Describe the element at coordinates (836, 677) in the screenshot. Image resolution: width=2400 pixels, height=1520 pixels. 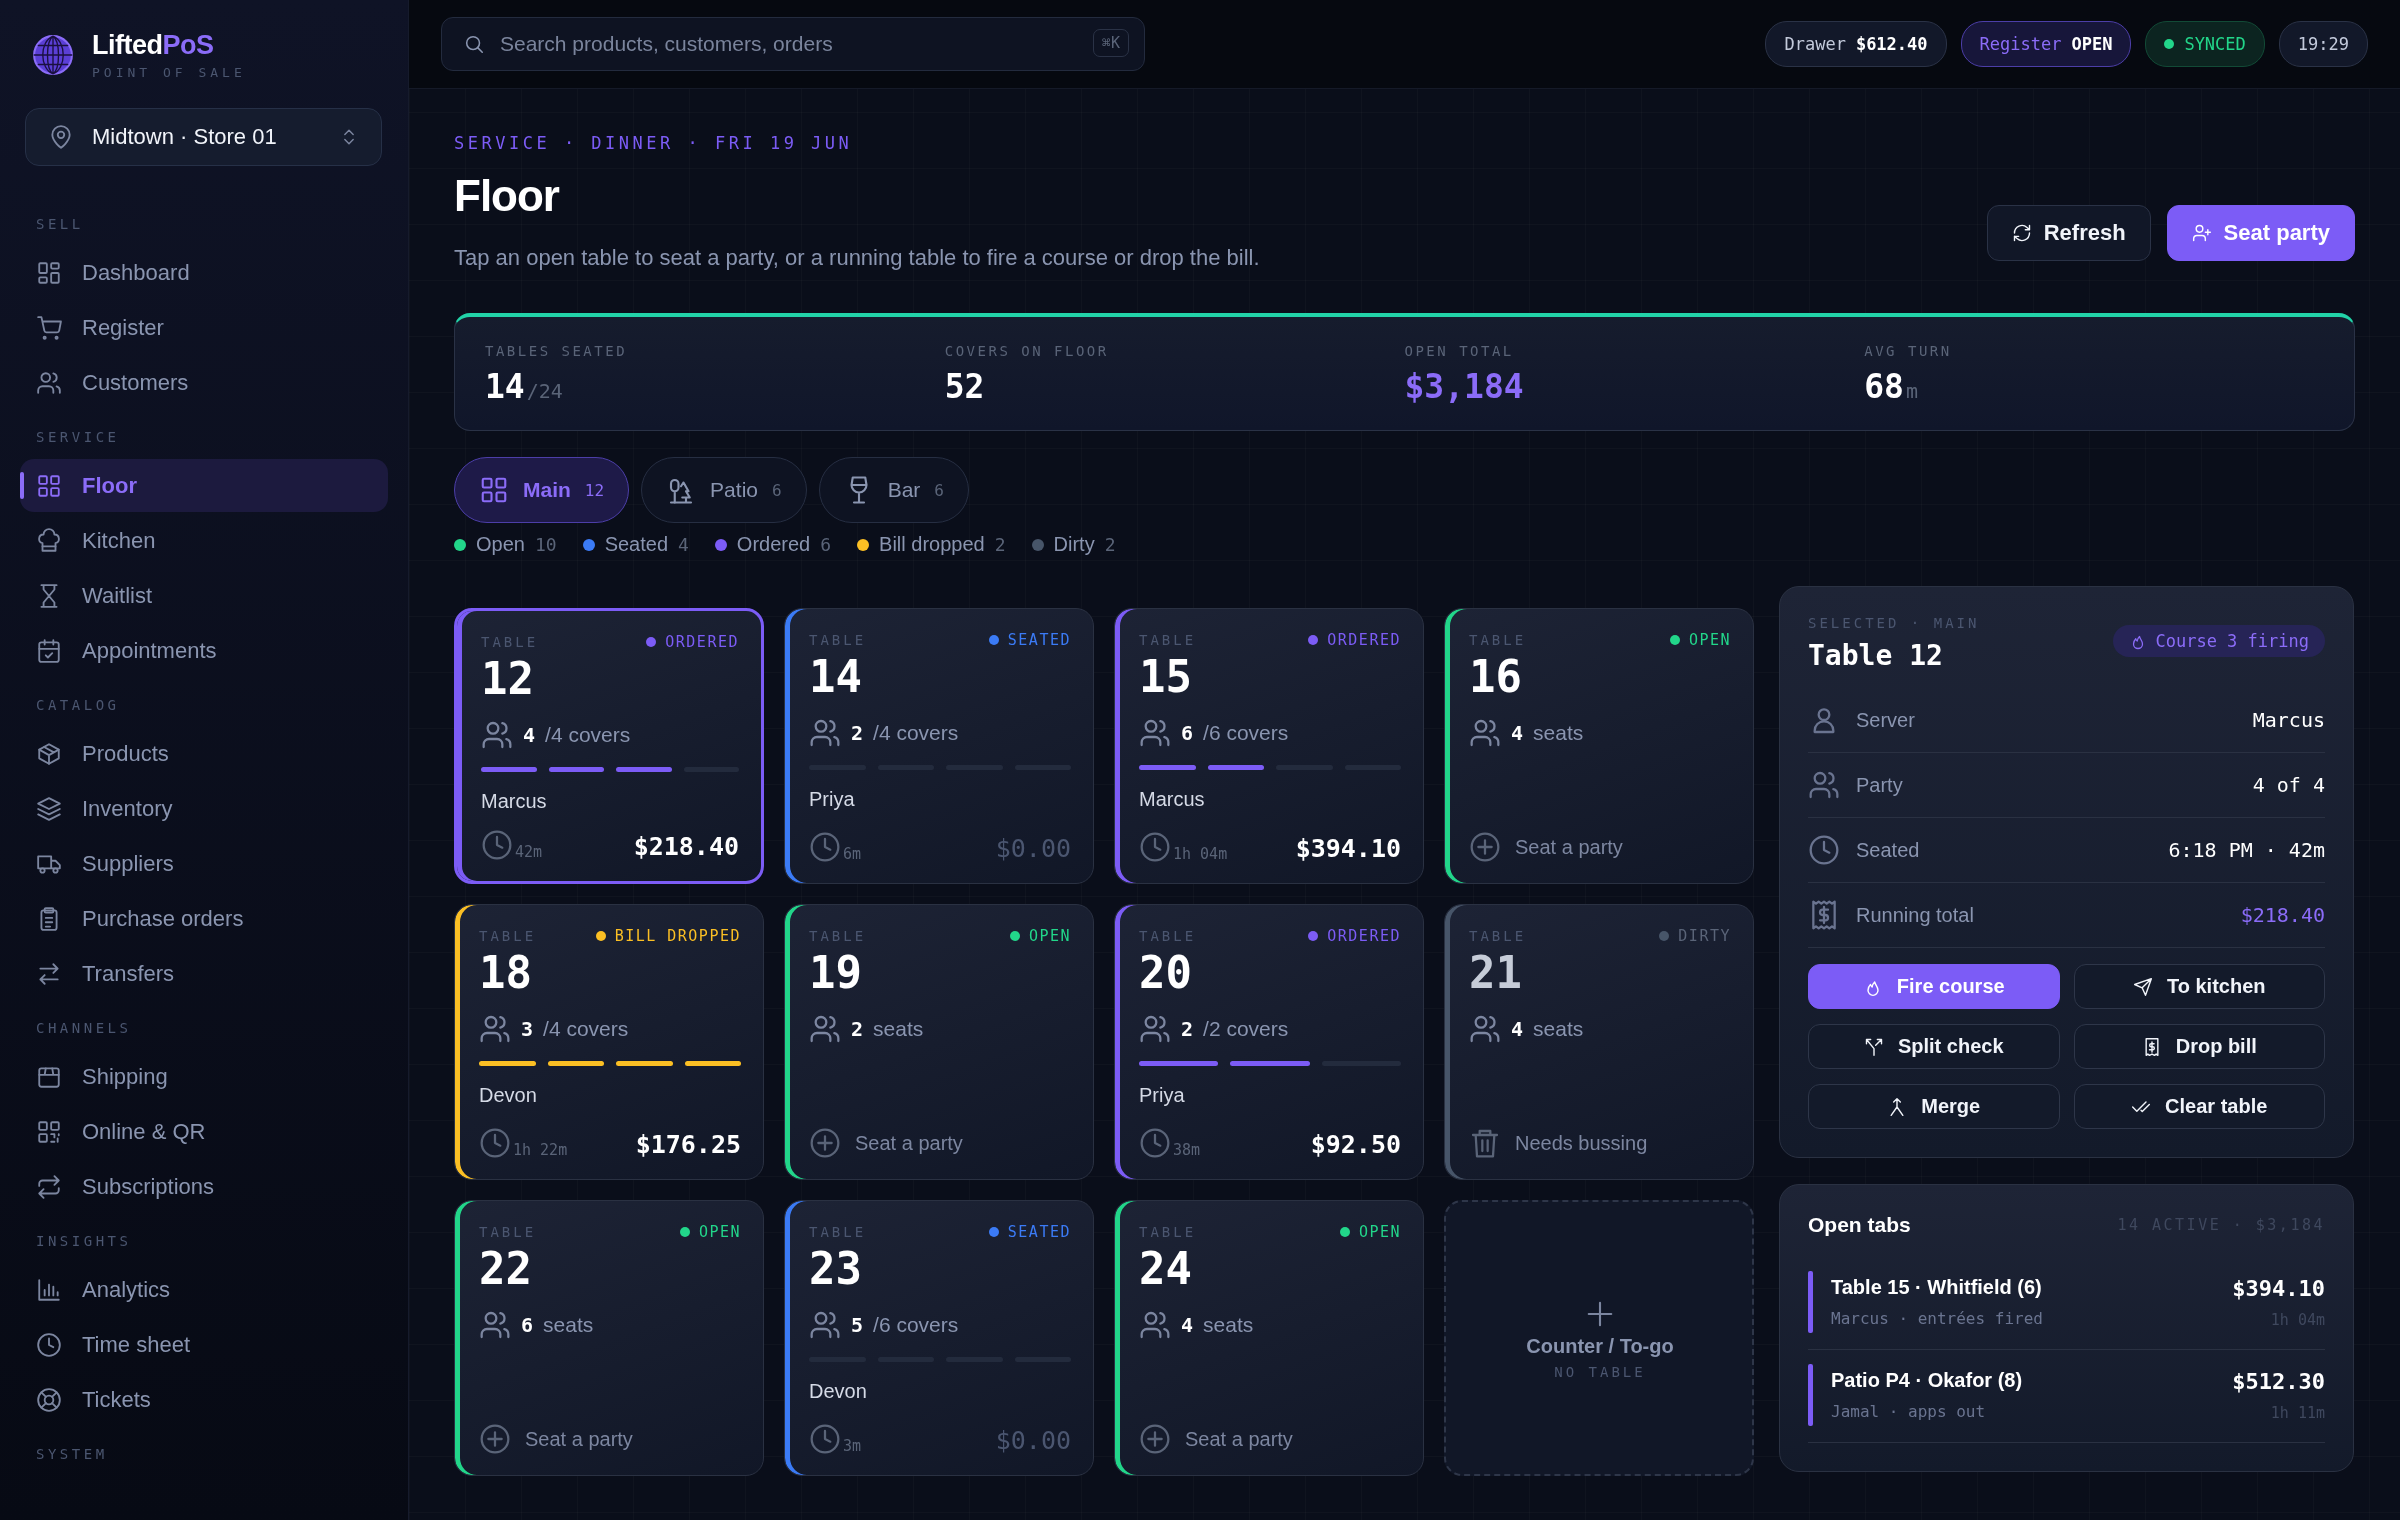
I see `table-number: 14` at that location.